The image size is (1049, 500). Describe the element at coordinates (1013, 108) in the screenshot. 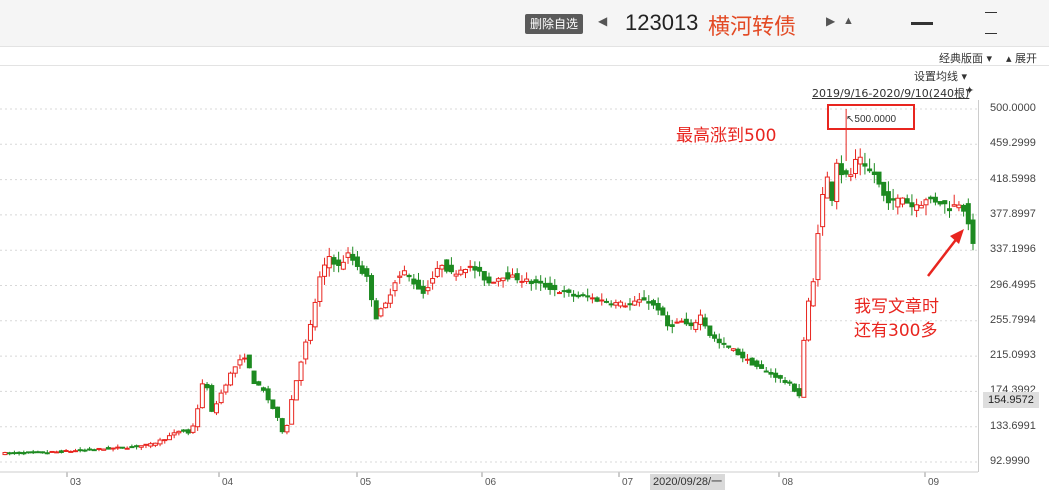

I see `y-tick-label: 500.0000` at that location.